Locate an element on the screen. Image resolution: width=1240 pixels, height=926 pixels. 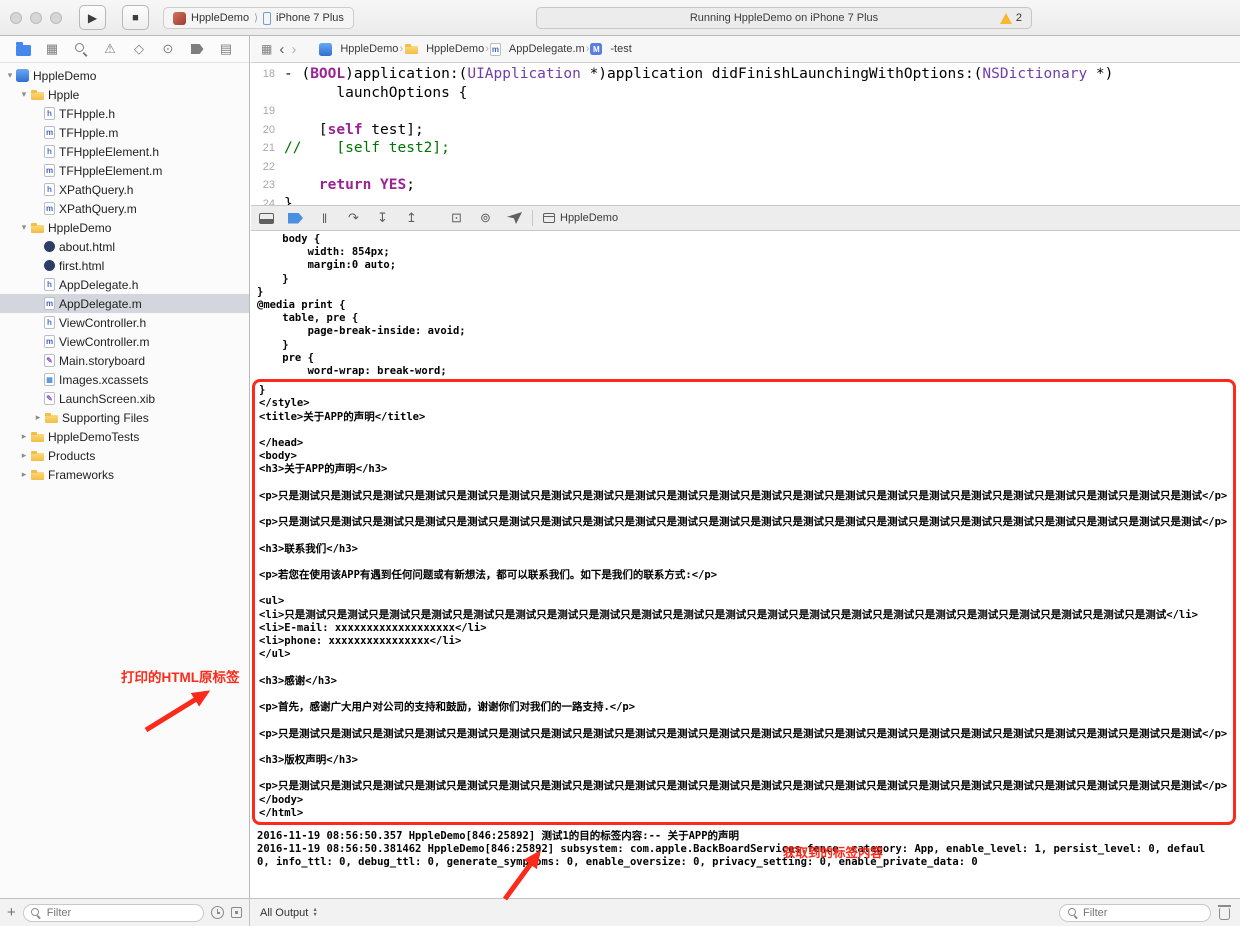
console-filter-field is located at coordinates (1135, 912).